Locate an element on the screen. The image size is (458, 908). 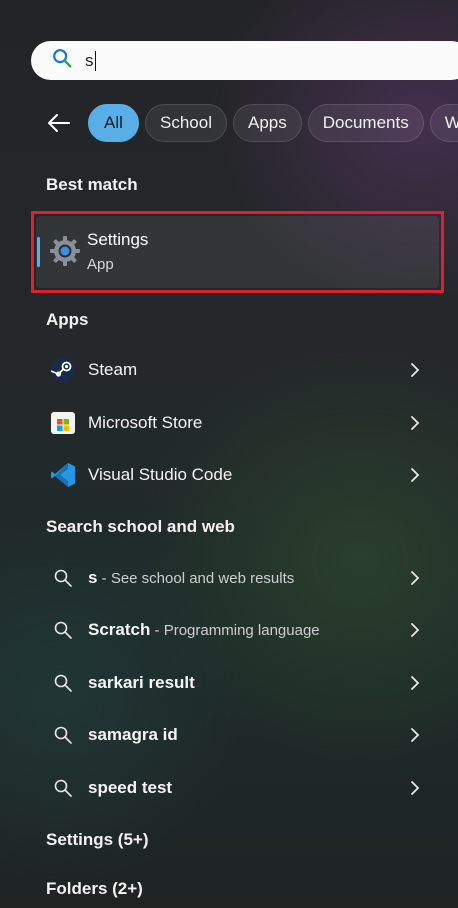
best-match-card is located at coordinates (237, 252).